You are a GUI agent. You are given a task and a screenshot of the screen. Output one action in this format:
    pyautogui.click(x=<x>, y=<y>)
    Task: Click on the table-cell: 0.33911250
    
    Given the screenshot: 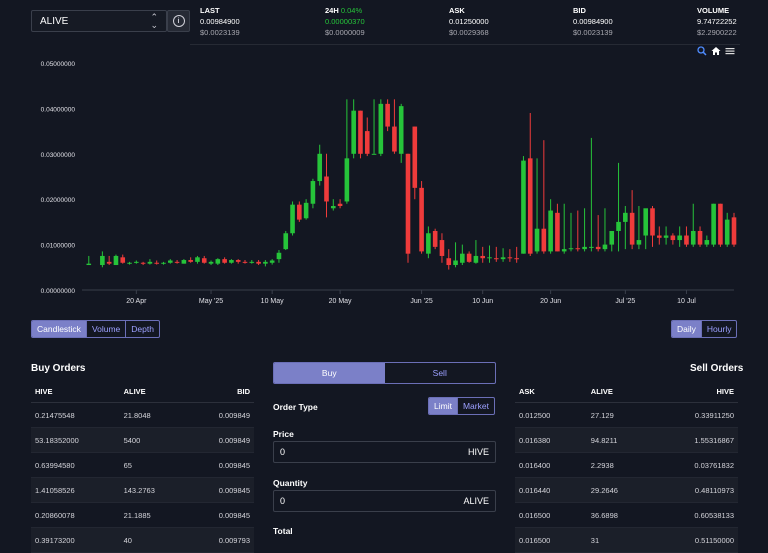 What is the action you would take?
    pyautogui.click(x=694, y=415)
    